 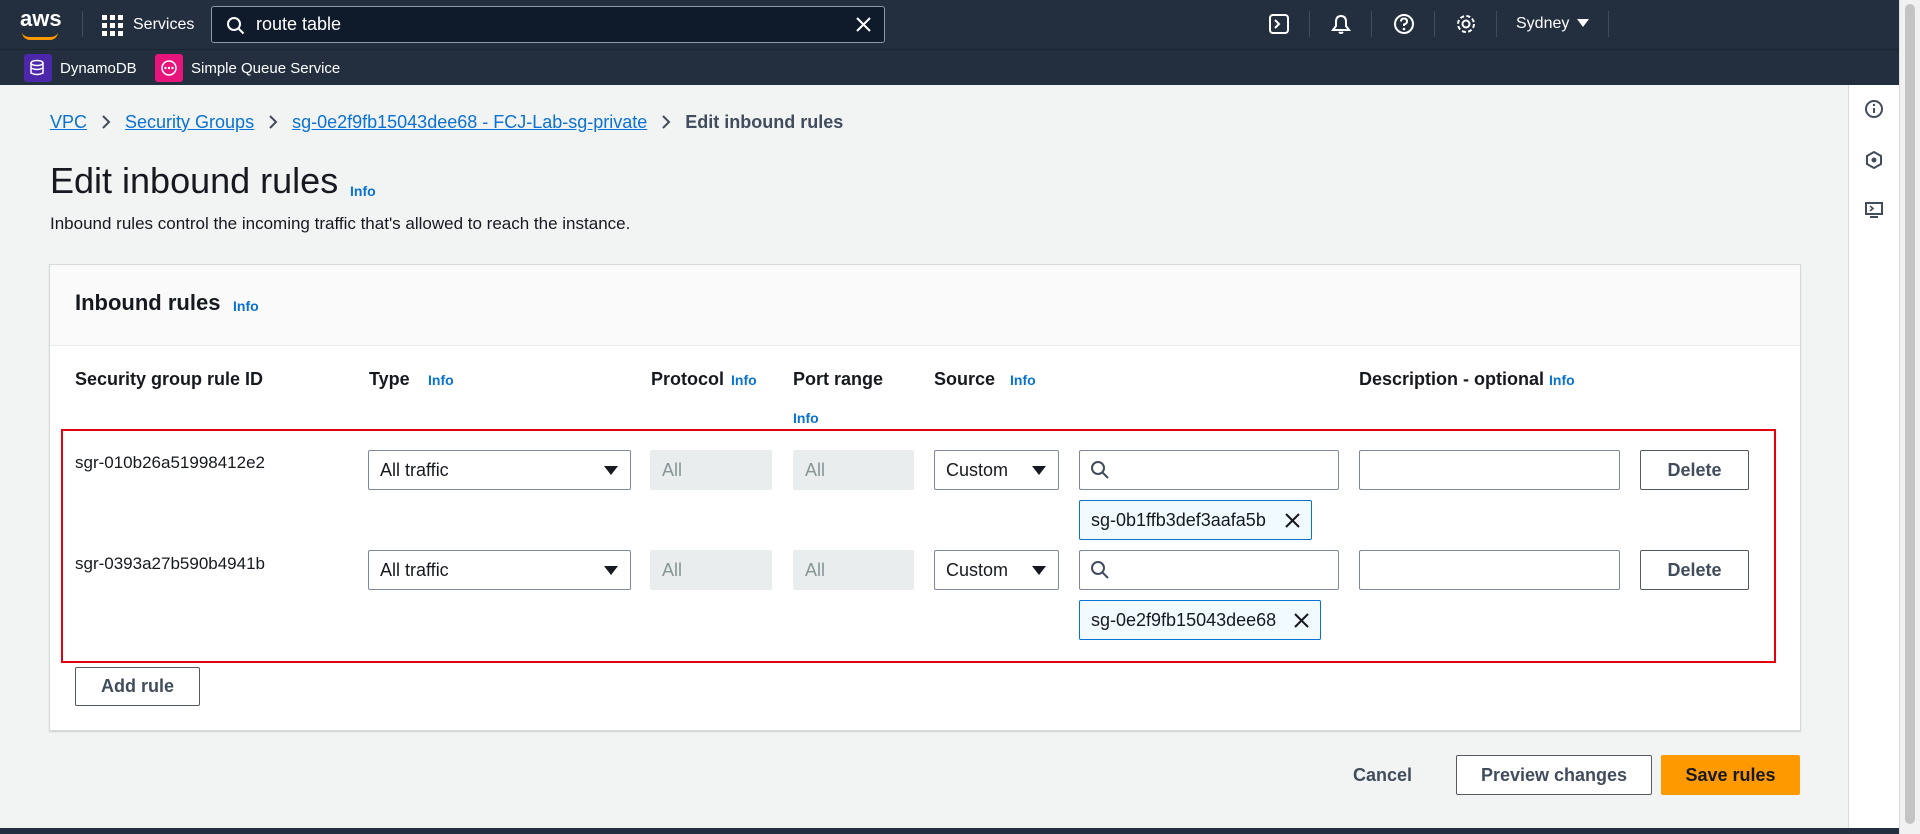 I want to click on description-info-link: Info, so click(x=1562, y=380).